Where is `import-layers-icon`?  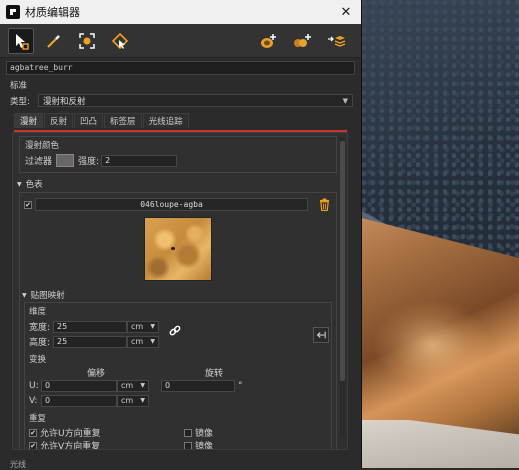 import-layers-icon is located at coordinates (337, 41).